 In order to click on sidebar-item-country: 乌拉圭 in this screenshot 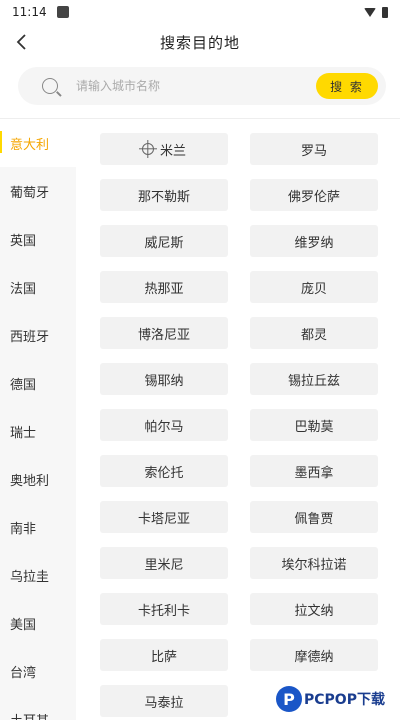, I will do `click(38, 575)`.